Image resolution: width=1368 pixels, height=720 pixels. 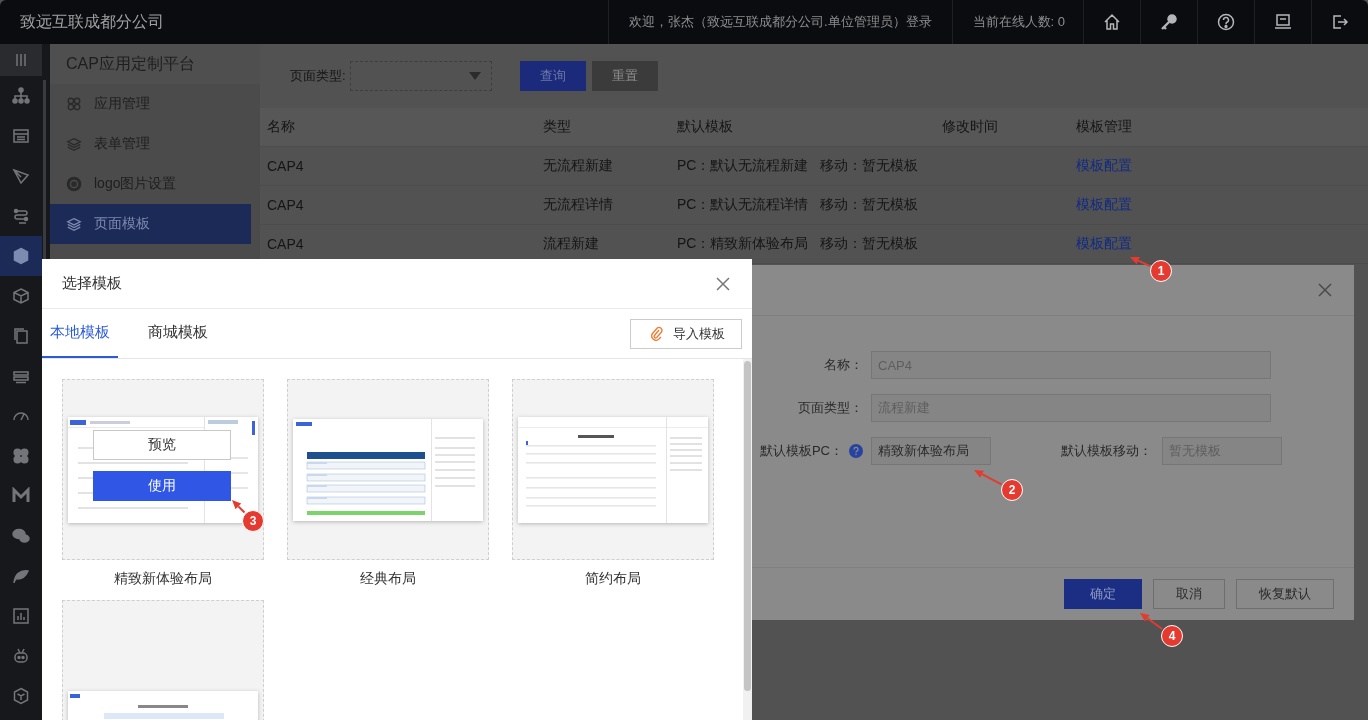 I want to click on hexagon-icon, so click(x=21, y=256).